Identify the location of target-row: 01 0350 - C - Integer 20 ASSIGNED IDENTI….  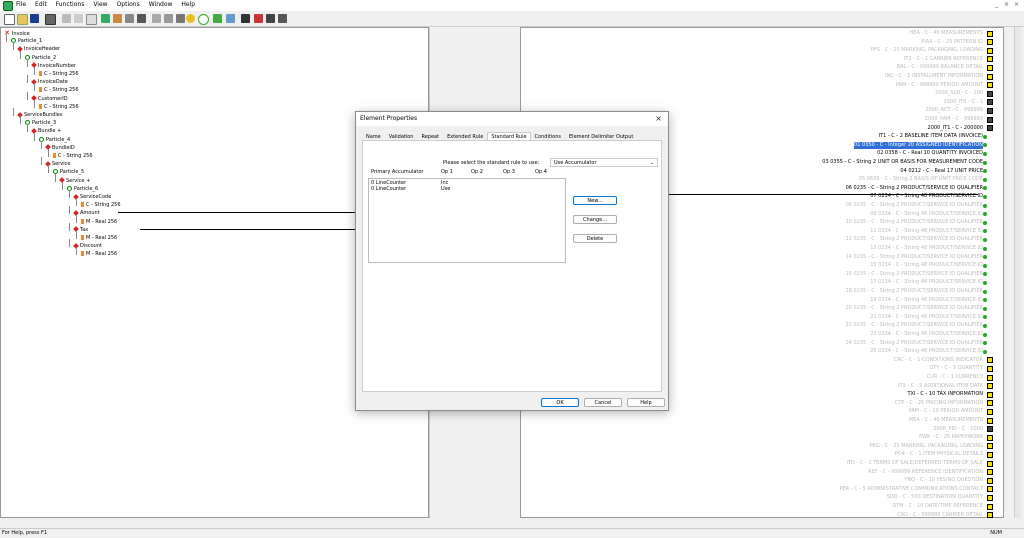
(918, 145).